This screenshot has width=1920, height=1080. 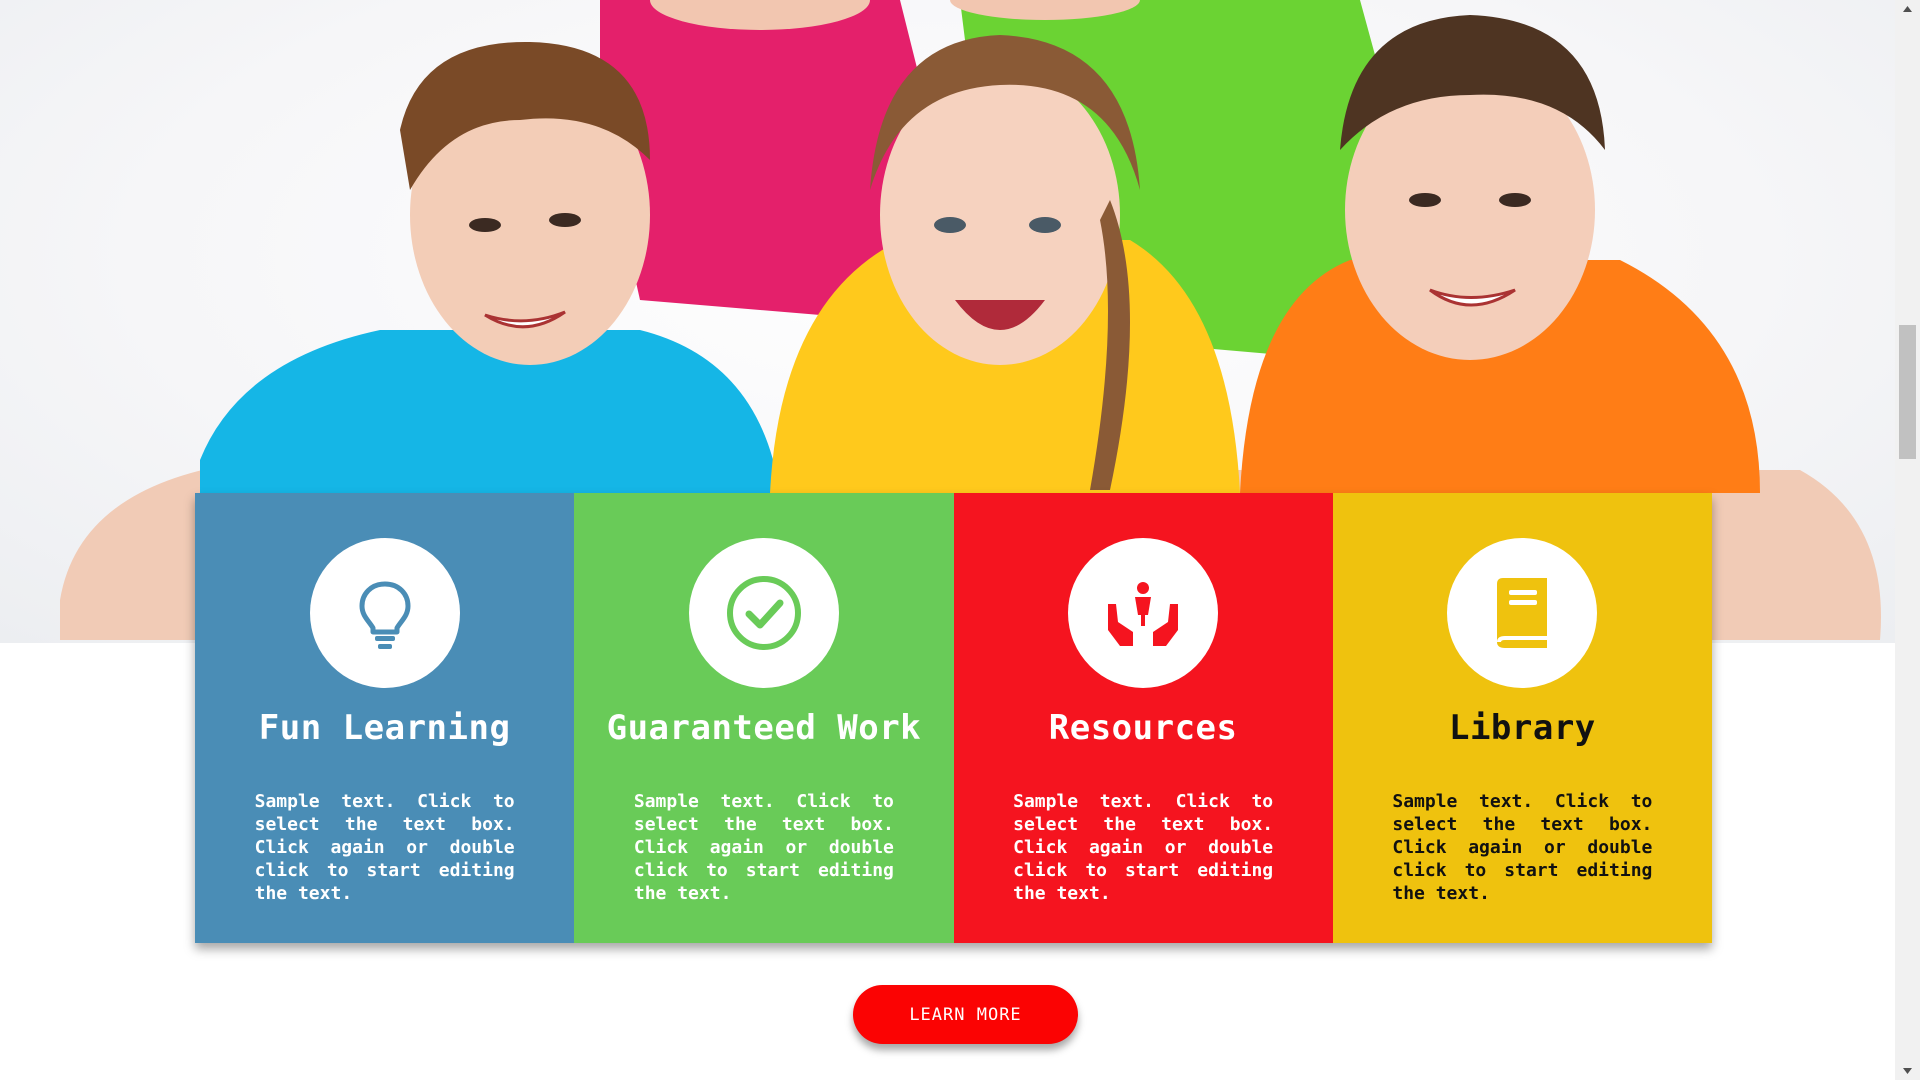 What do you see at coordinates (1143, 728) in the screenshot?
I see `card-title: Resources` at bounding box center [1143, 728].